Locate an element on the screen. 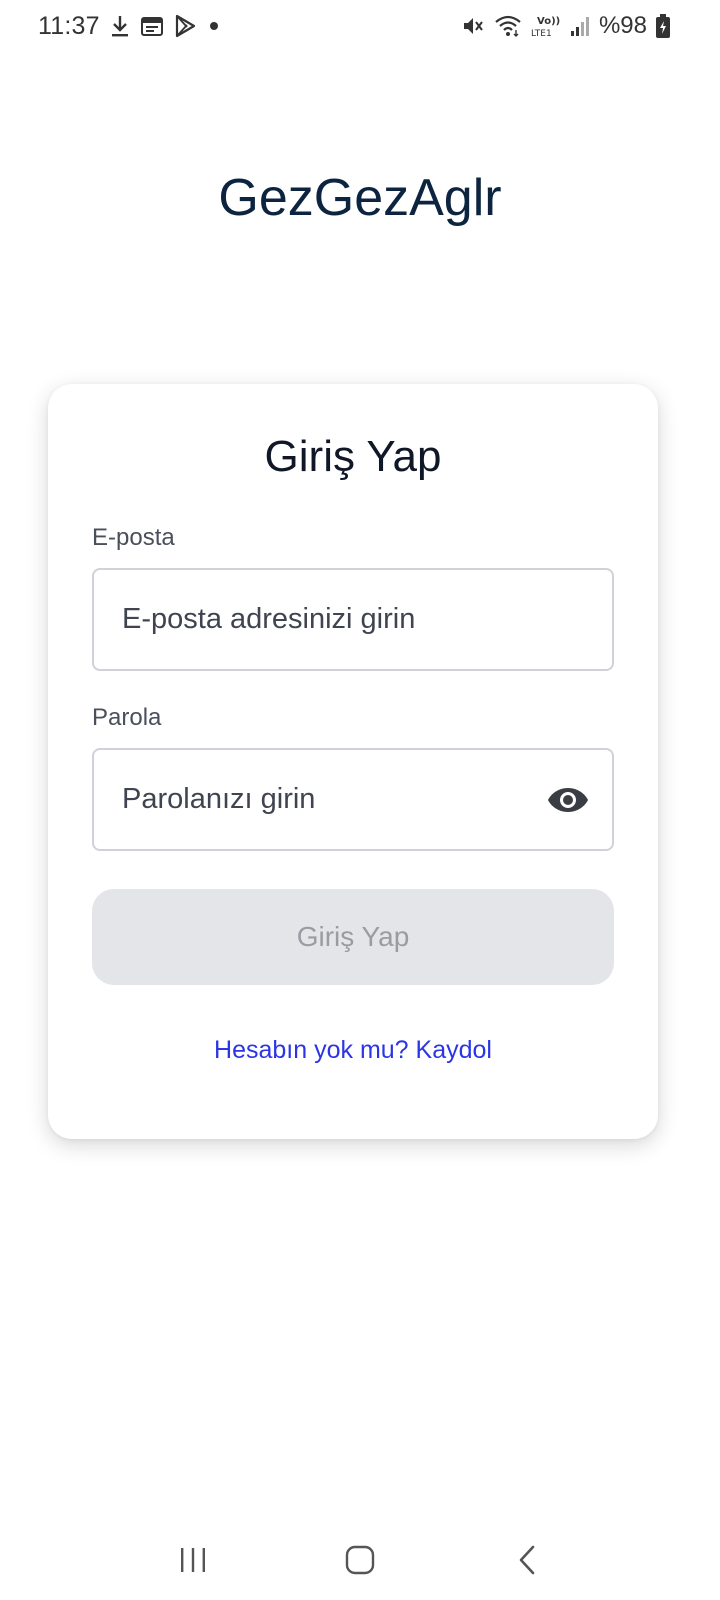 The image size is (720, 1600). home-icon is located at coordinates (360, 1560).